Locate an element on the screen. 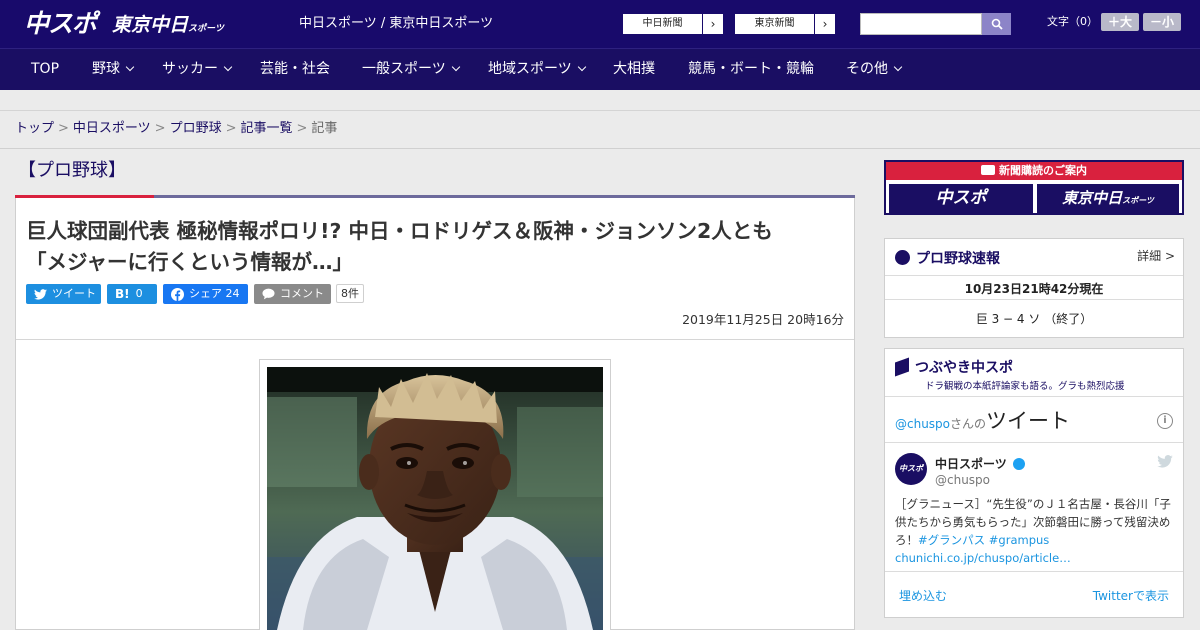  subscription-banner: 新聞購読のご案内 中スポ 東京中日スポーツ is located at coordinates (1034, 187).